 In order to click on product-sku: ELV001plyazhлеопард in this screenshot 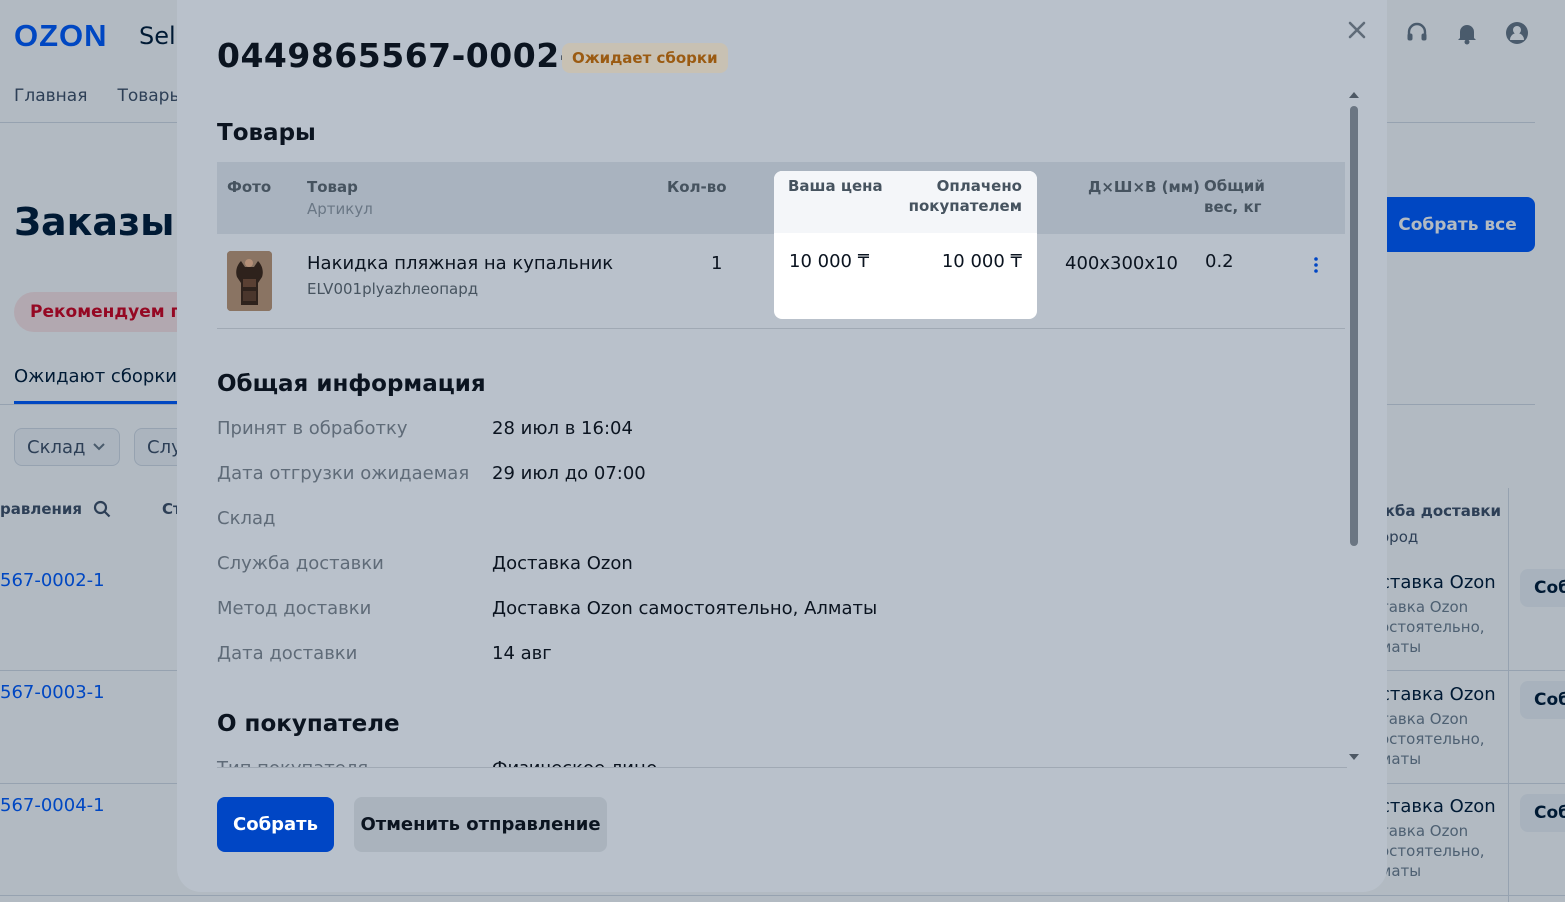, I will do `click(393, 289)`.